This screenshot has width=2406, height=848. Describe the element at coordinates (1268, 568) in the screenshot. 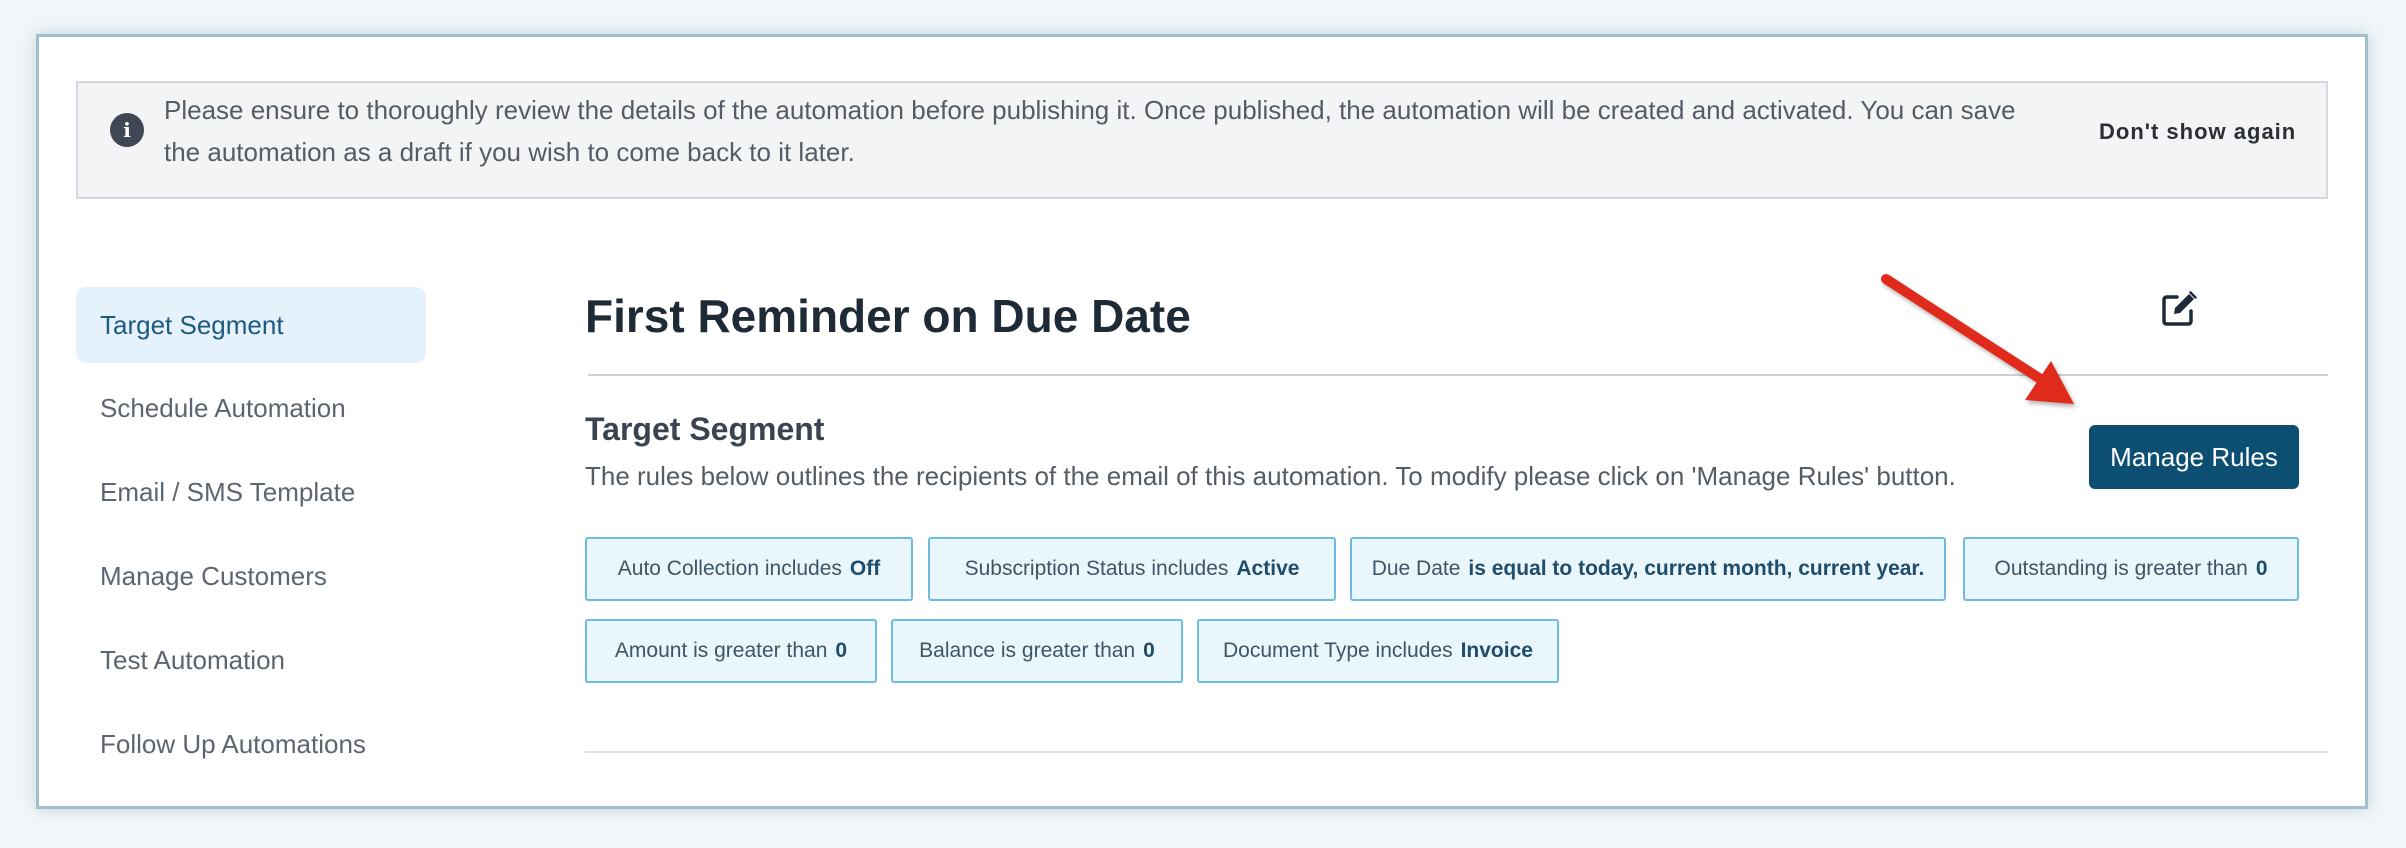

I see `rule-value: Active` at that location.